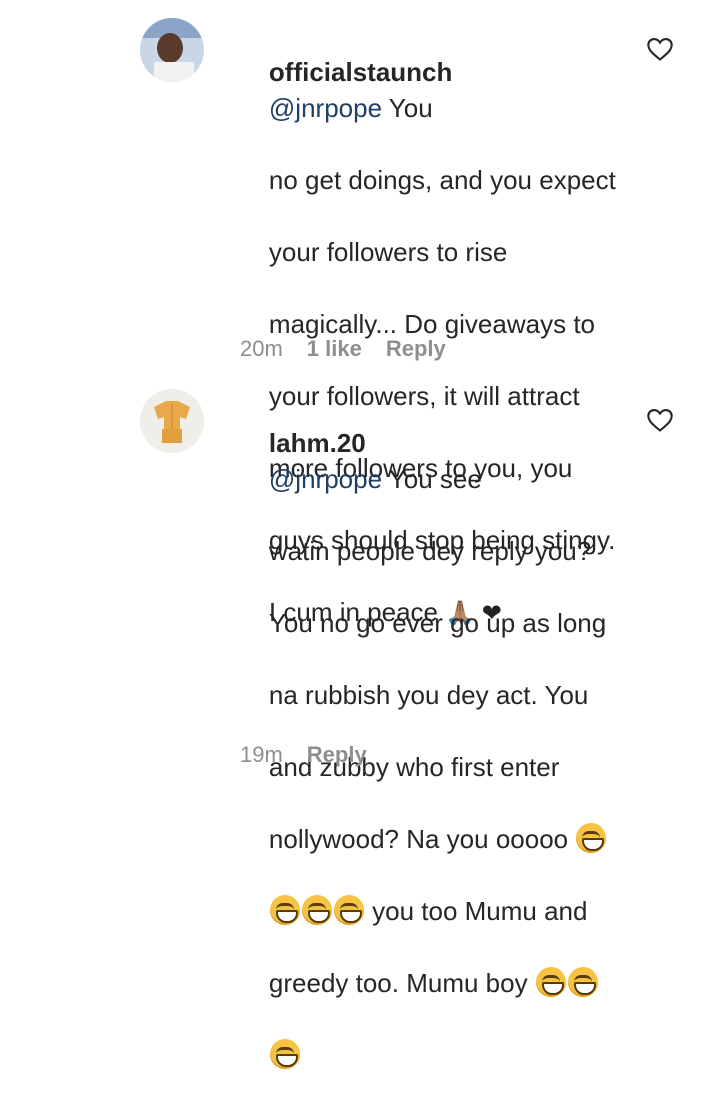  I want to click on comment-body-line: your followers to rise, so click(388, 252).